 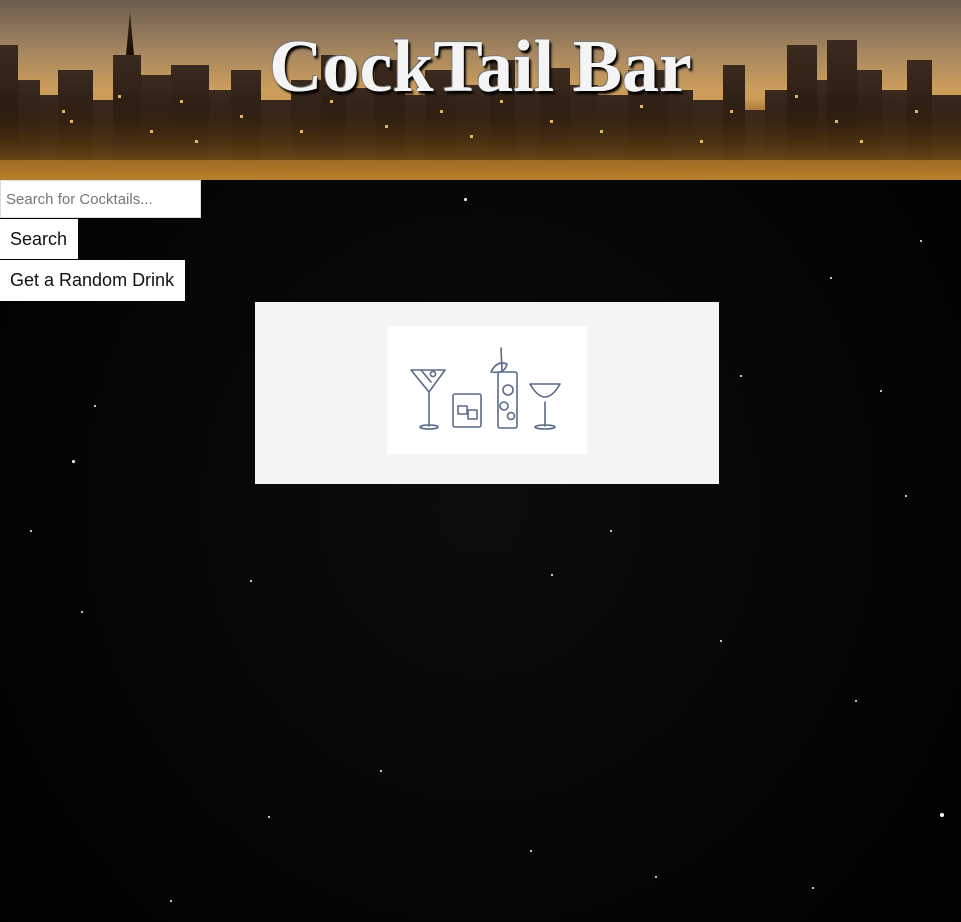 I want to click on cocktail-illustration, so click(x=485, y=388).